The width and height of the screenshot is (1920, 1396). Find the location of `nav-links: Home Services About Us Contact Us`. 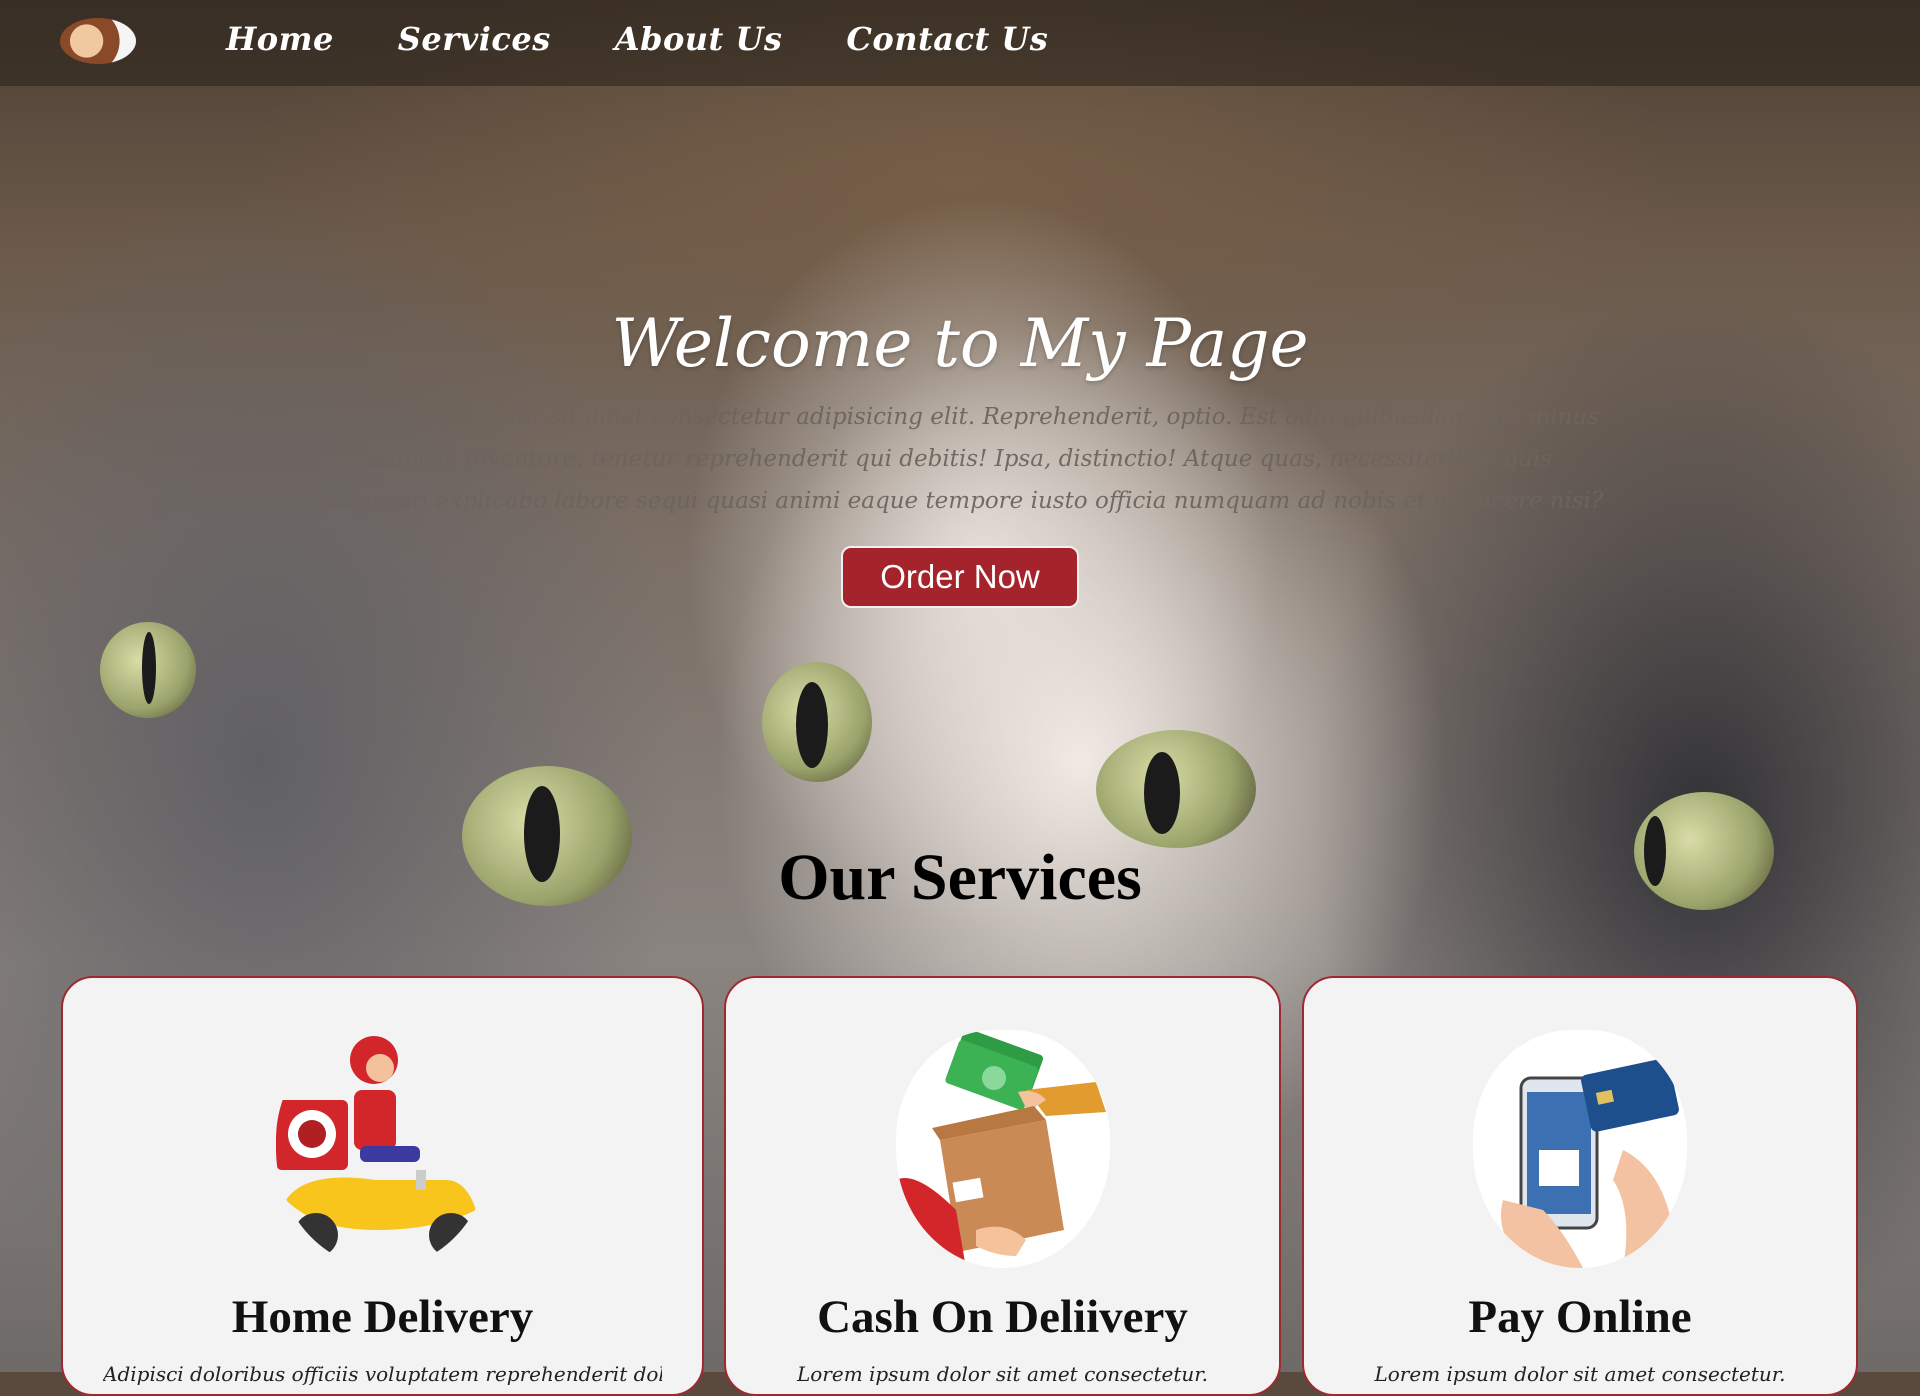

nav-links: Home Services About Us Contact Us is located at coordinates (637, 39).